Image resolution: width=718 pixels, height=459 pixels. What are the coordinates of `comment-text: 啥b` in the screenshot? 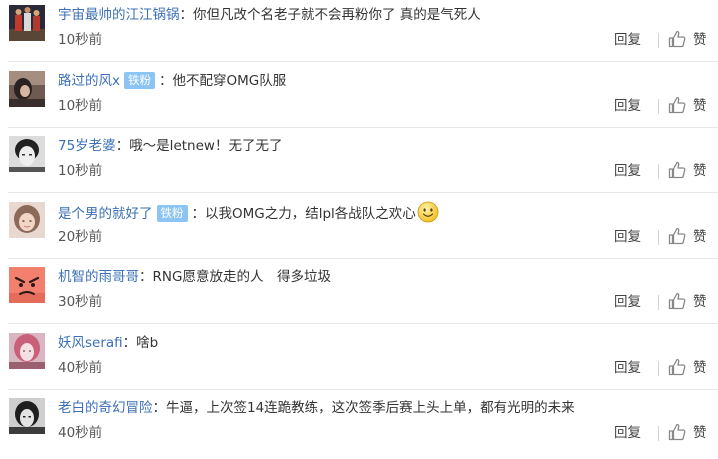 It's located at (147, 342).